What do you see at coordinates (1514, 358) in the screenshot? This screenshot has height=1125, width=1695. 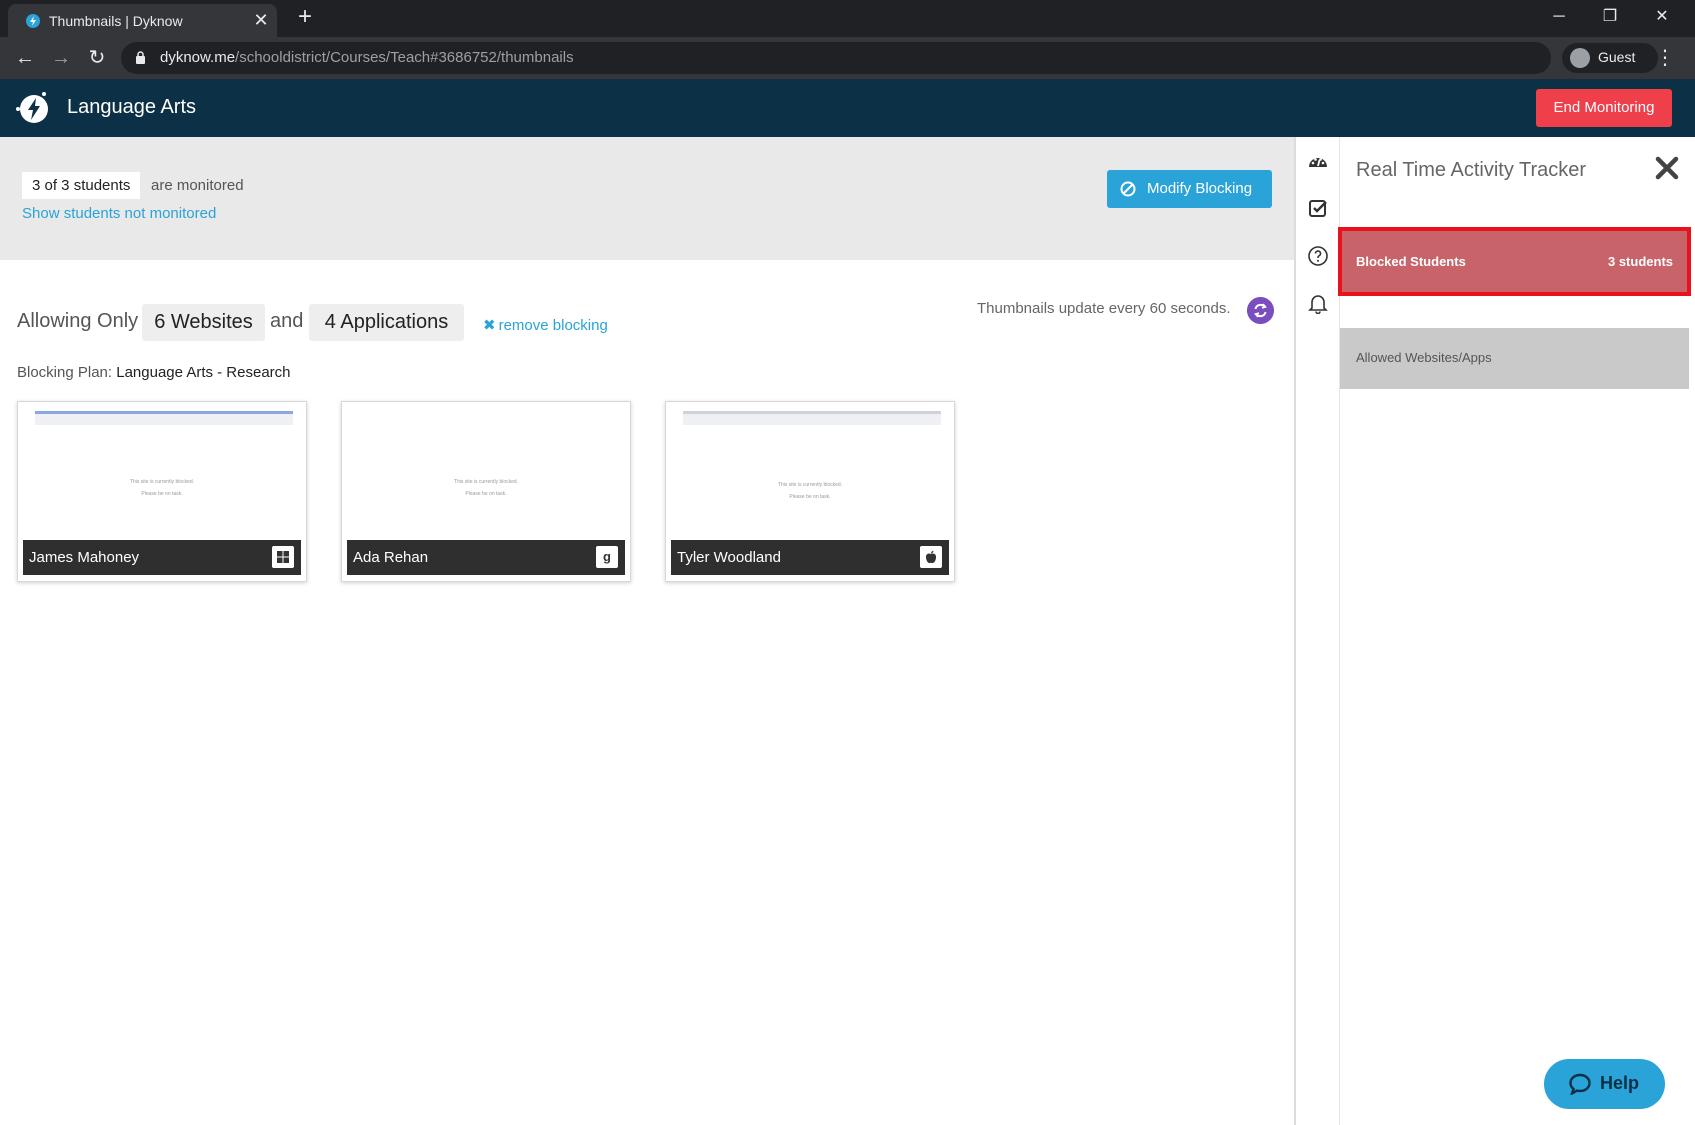 I see `allowed-websites-row: Allowed Websites/Apps` at bounding box center [1514, 358].